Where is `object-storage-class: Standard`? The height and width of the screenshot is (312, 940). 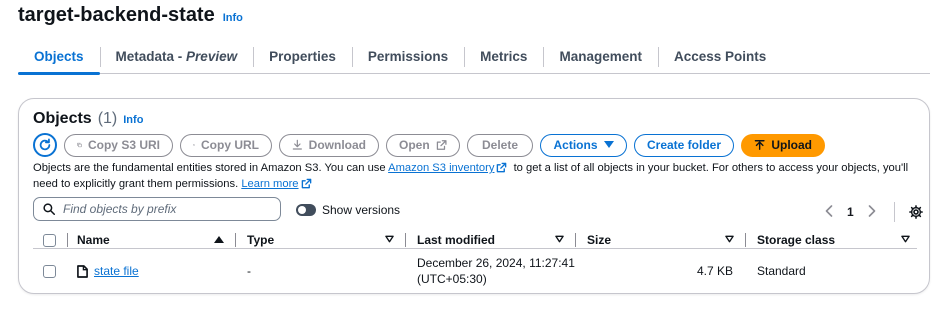 object-storage-class: Standard is located at coordinates (781, 271).